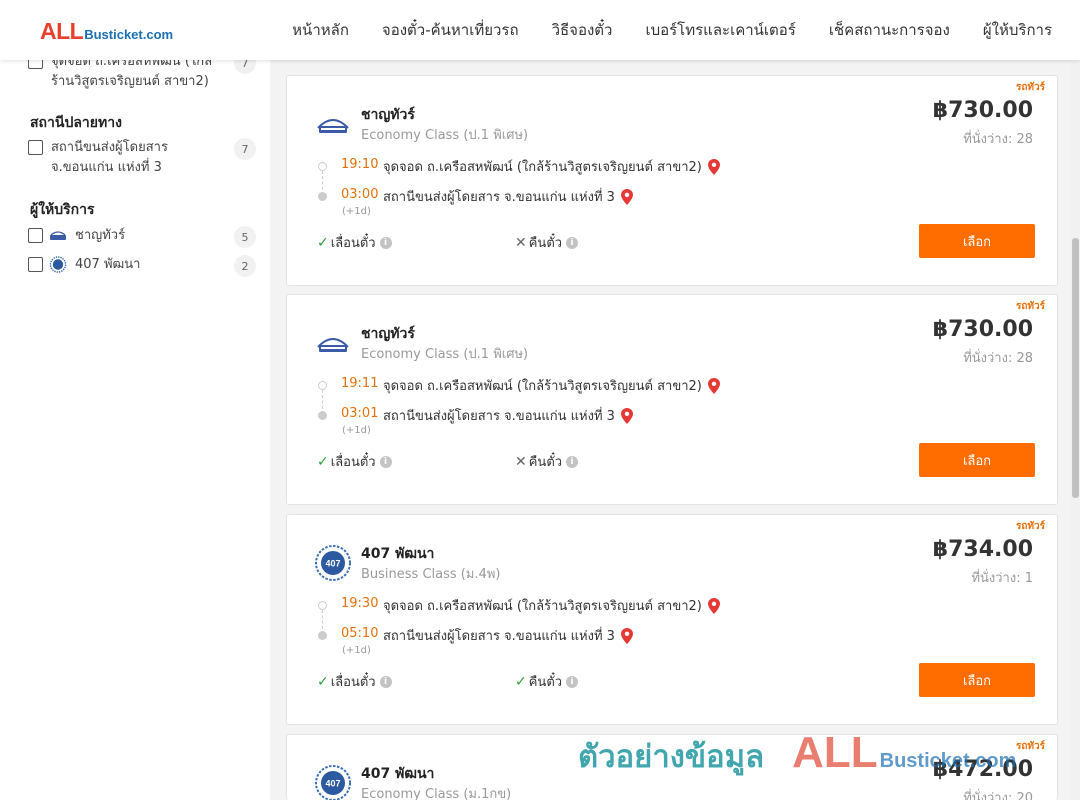 This screenshot has width=1080, height=800. I want to click on arrival-time: 05:10, so click(360, 633).